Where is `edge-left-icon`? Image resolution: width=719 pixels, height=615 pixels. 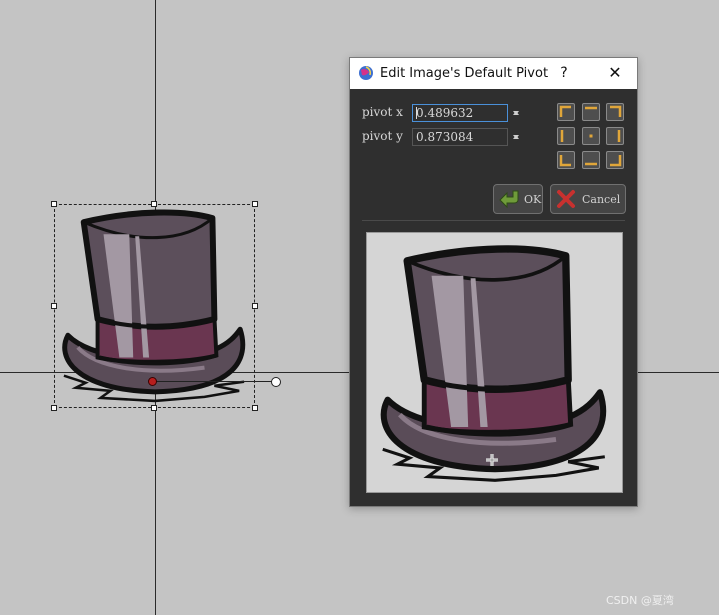 edge-left-icon is located at coordinates (562, 136).